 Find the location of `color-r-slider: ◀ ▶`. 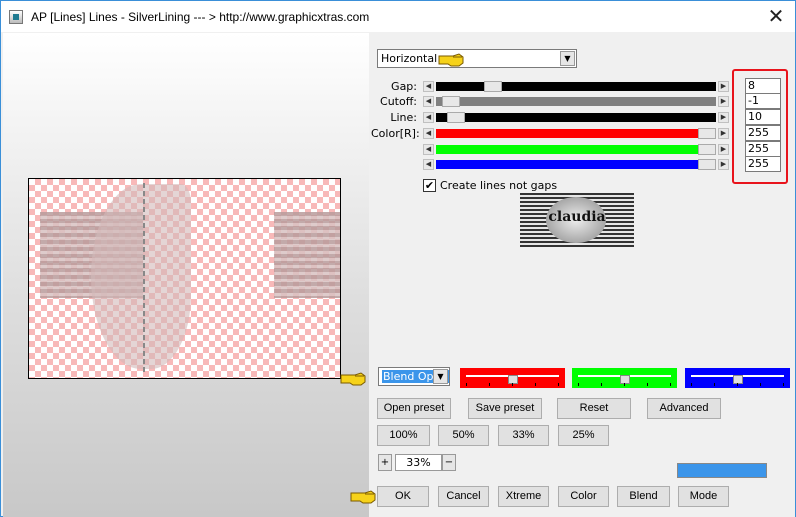

color-r-slider: ◀ ▶ is located at coordinates (576, 133).